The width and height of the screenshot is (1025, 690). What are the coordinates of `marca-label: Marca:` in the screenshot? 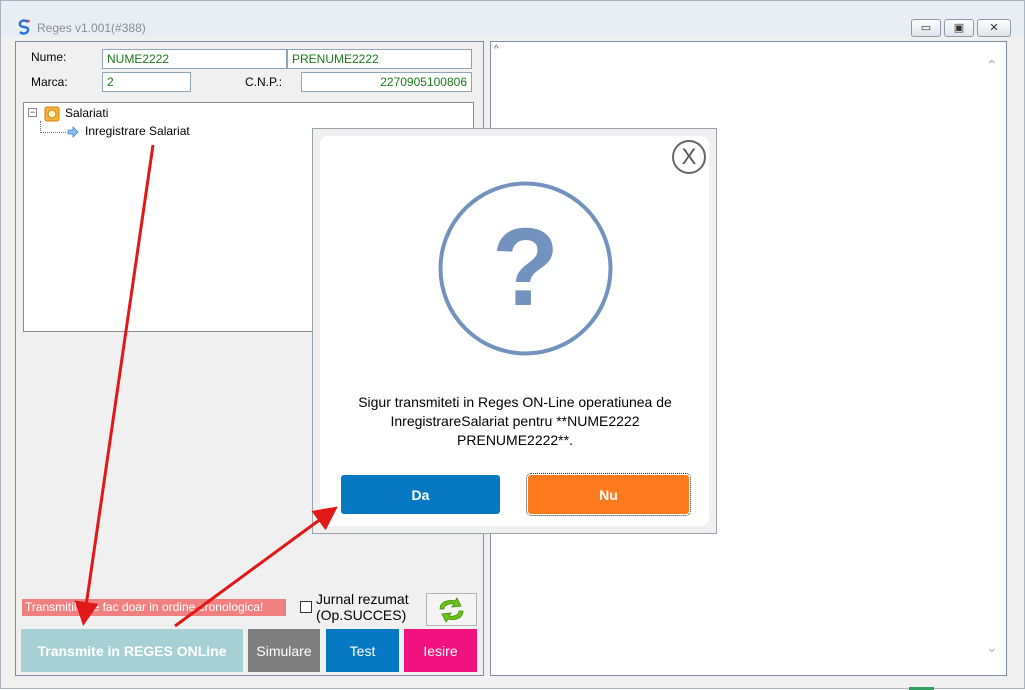 It's located at (49, 82).